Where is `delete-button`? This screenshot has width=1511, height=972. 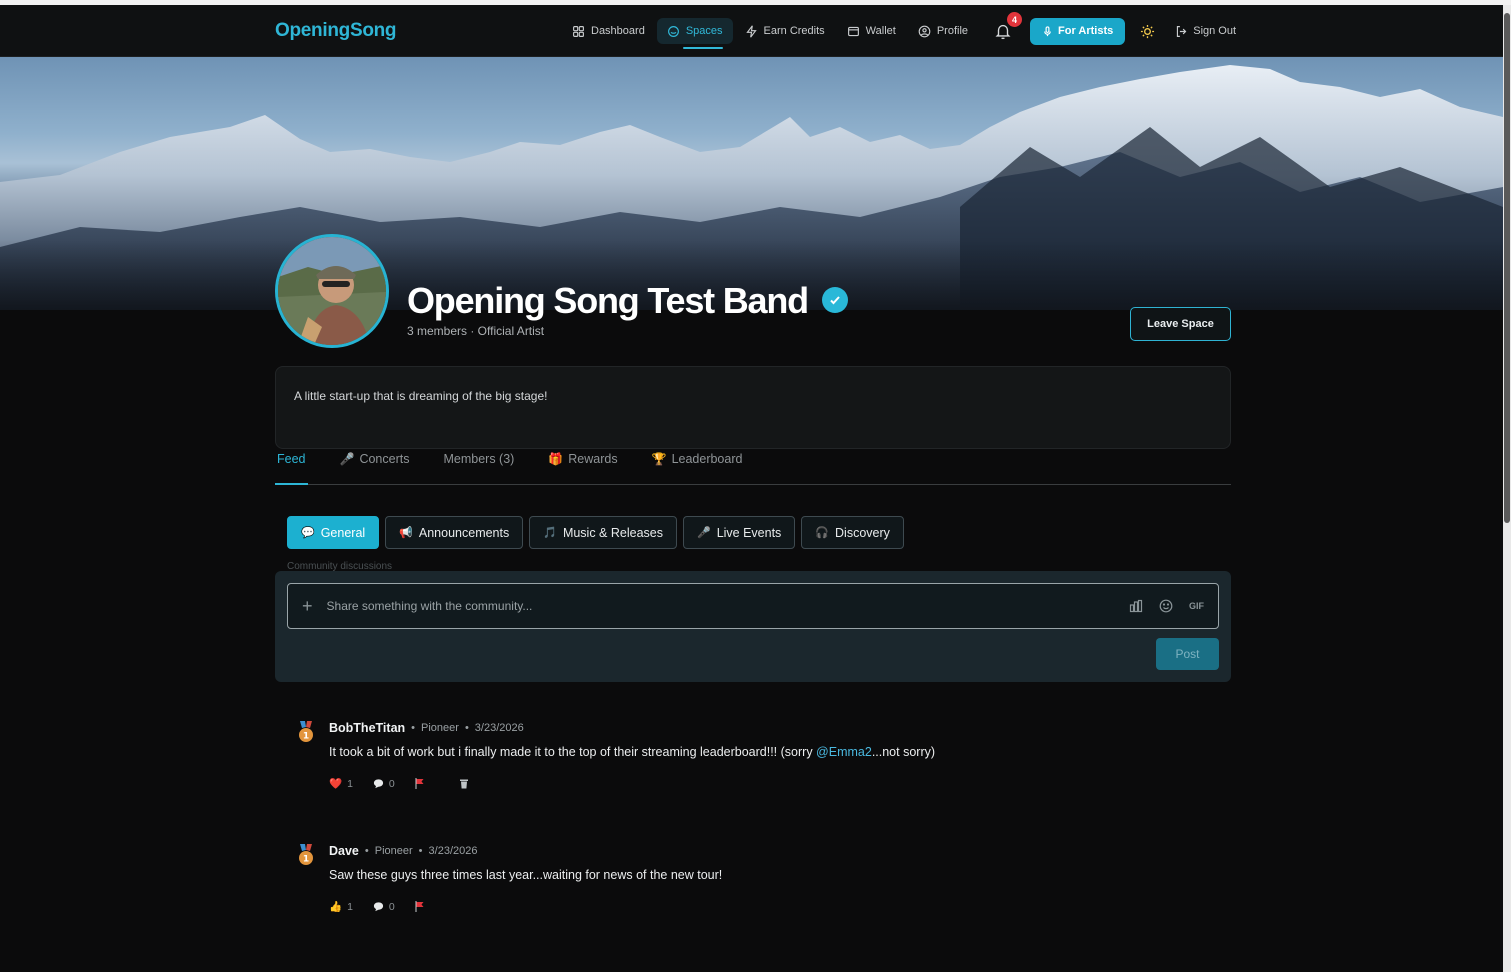
delete-button is located at coordinates (464, 783).